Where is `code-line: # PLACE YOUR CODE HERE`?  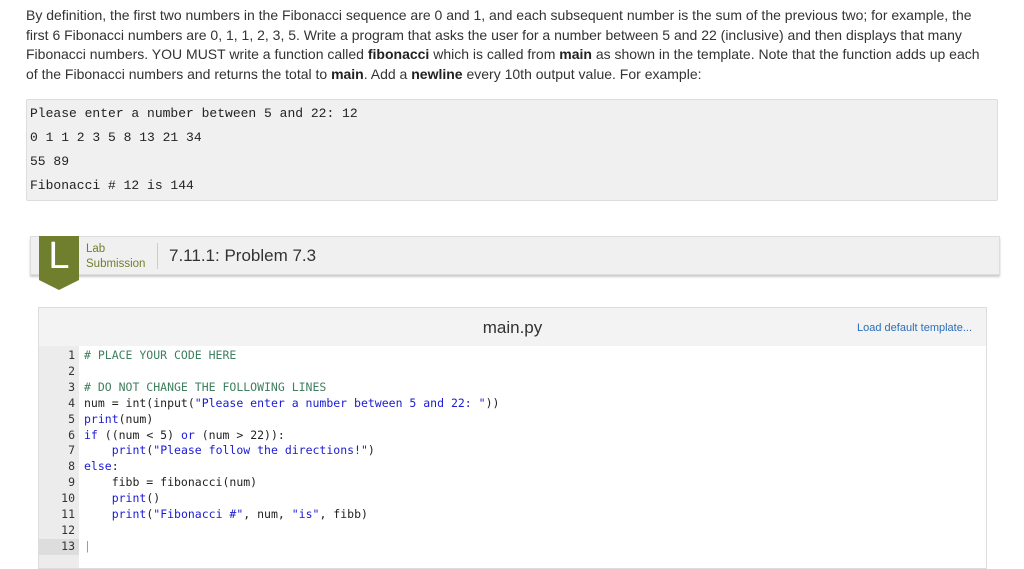 code-line: # PLACE YOUR CODE HERE is located at coordinates (160, 356).